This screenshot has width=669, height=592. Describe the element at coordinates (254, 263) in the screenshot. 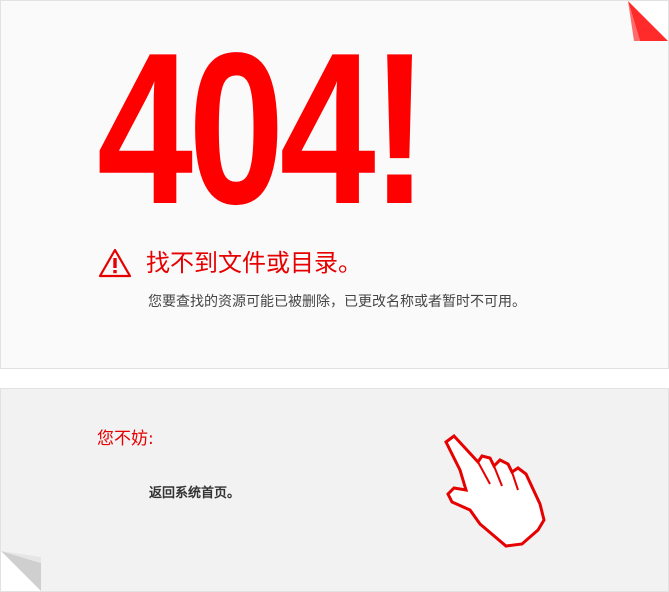

I see `error-headline: 找不到文件或目录。` at that location.